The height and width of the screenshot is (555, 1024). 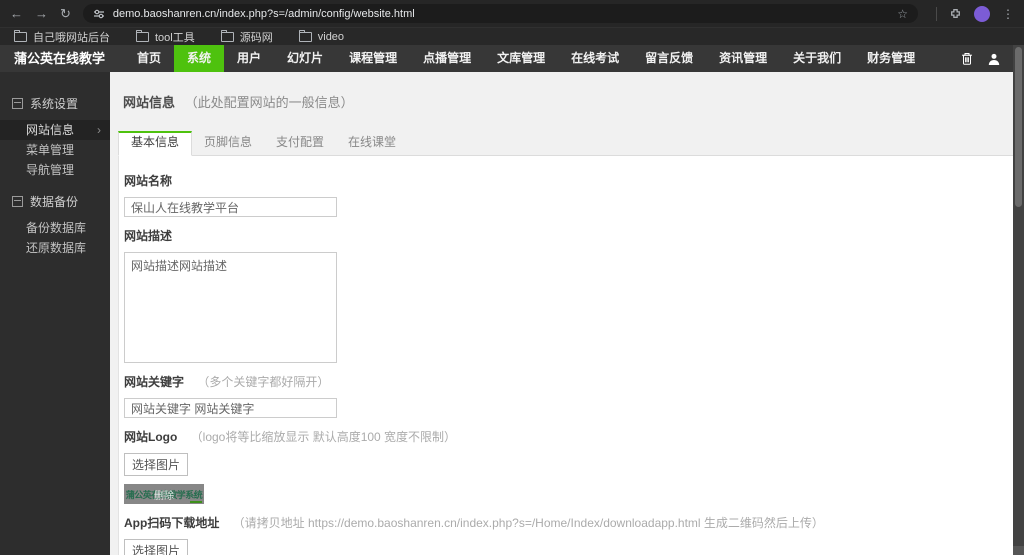 What do you see at coordinates (967, 58) in the screenshot?
I see `trash-icon` at bounding box center [967, 58].